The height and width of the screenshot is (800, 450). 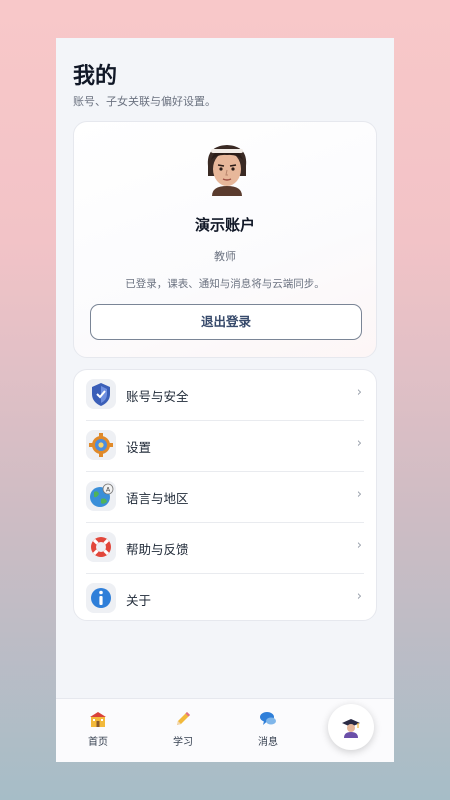 I want to click on teacher-avatar-icon, so click(x=227, y=170).